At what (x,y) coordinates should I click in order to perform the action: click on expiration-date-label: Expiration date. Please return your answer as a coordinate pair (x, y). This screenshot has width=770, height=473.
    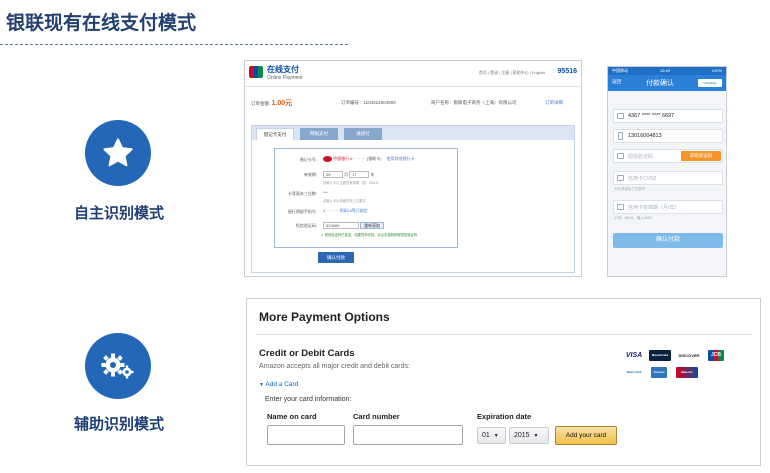
    Looking at the image, I should click on (504, 416).